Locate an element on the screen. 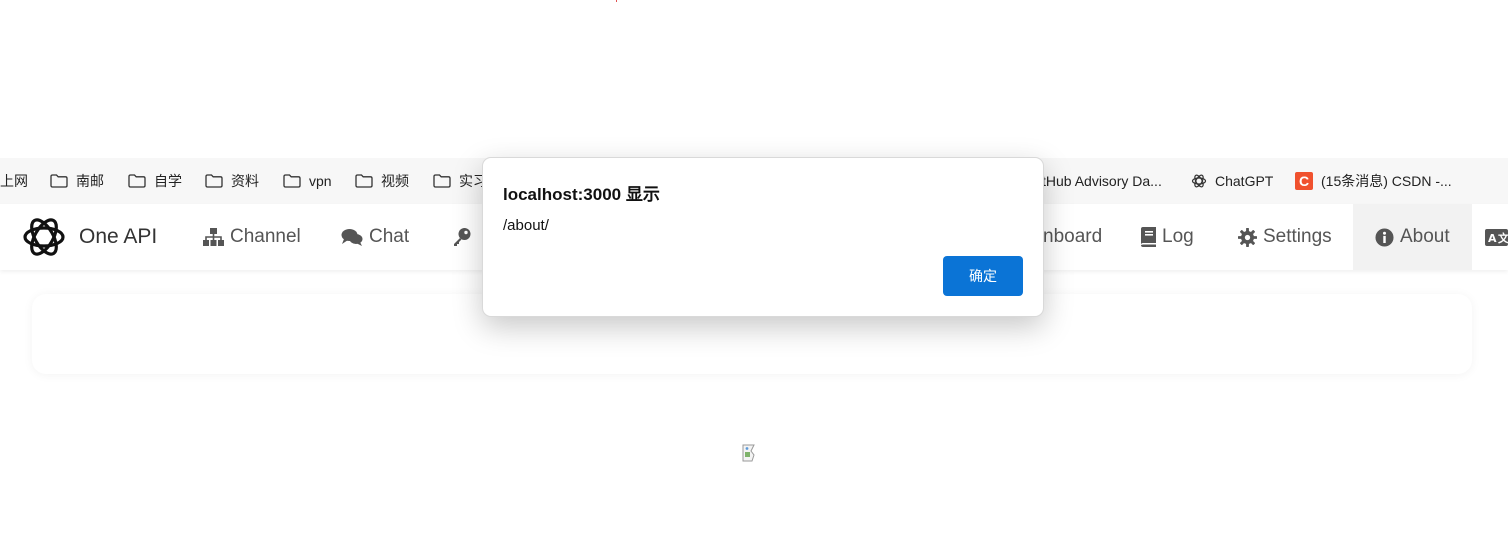  nav-log: Log is located at coordinates (1167, 237).